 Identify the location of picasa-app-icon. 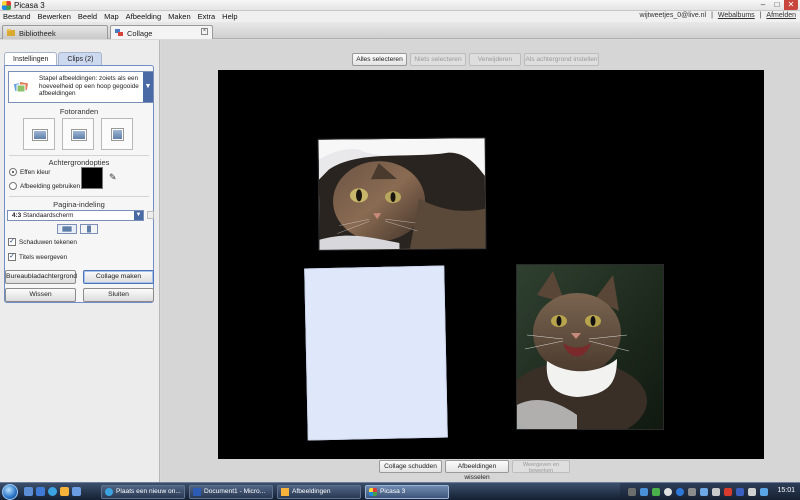
(6, 5).